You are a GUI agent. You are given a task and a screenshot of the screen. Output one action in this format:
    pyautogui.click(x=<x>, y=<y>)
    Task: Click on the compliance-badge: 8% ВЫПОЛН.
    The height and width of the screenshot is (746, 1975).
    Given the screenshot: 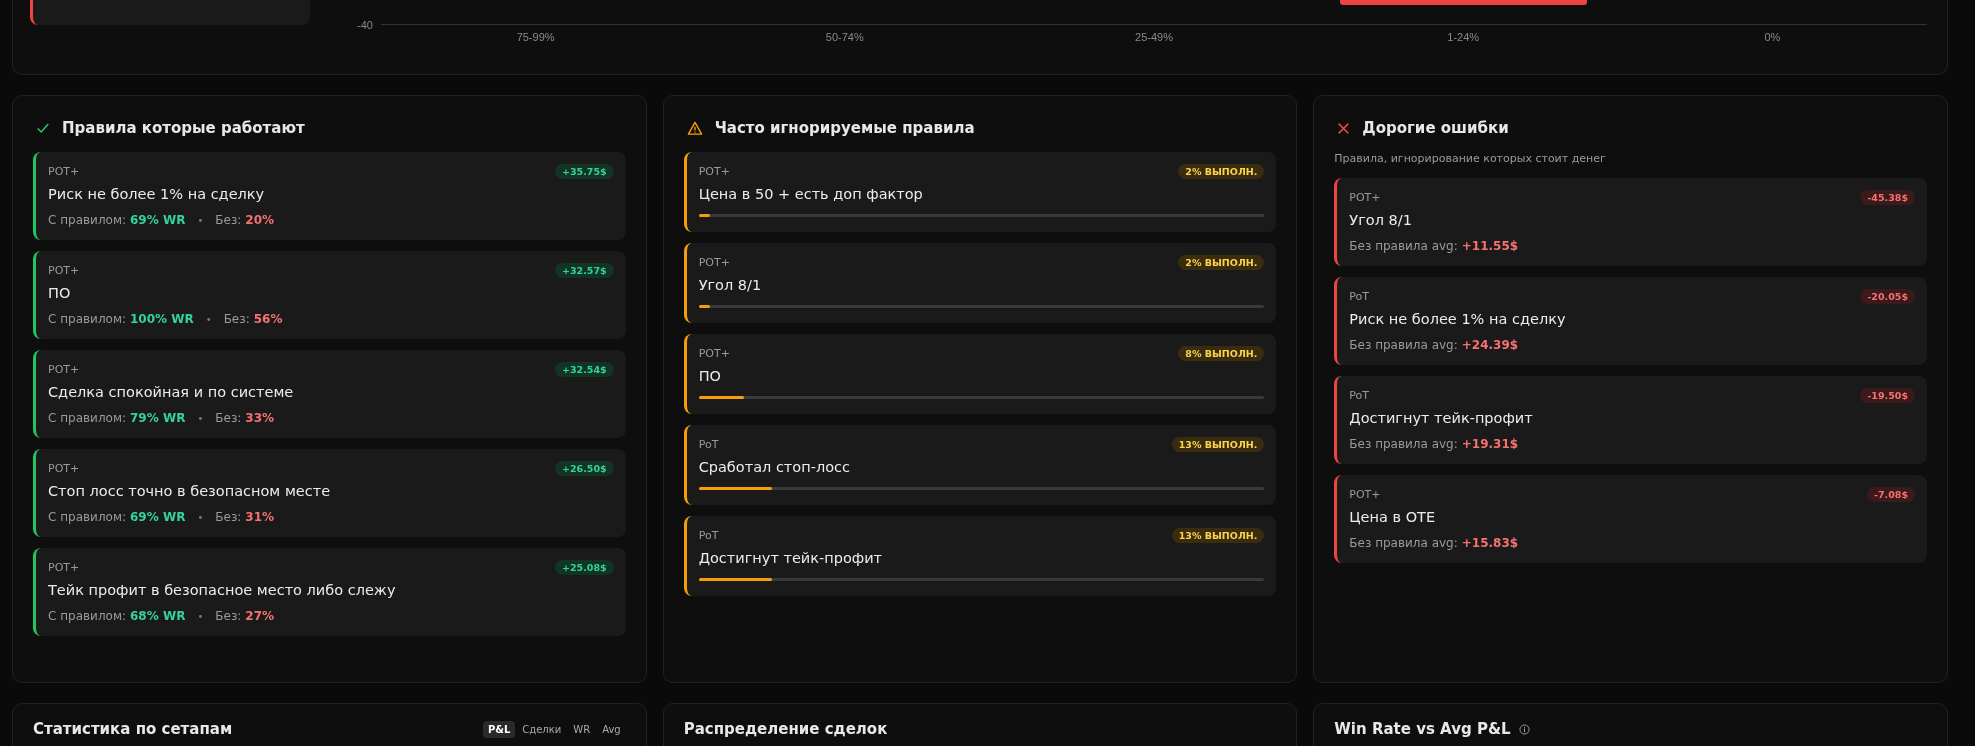 What is the action you would take?
    pyautogui.click(x=1221, y=353)
    